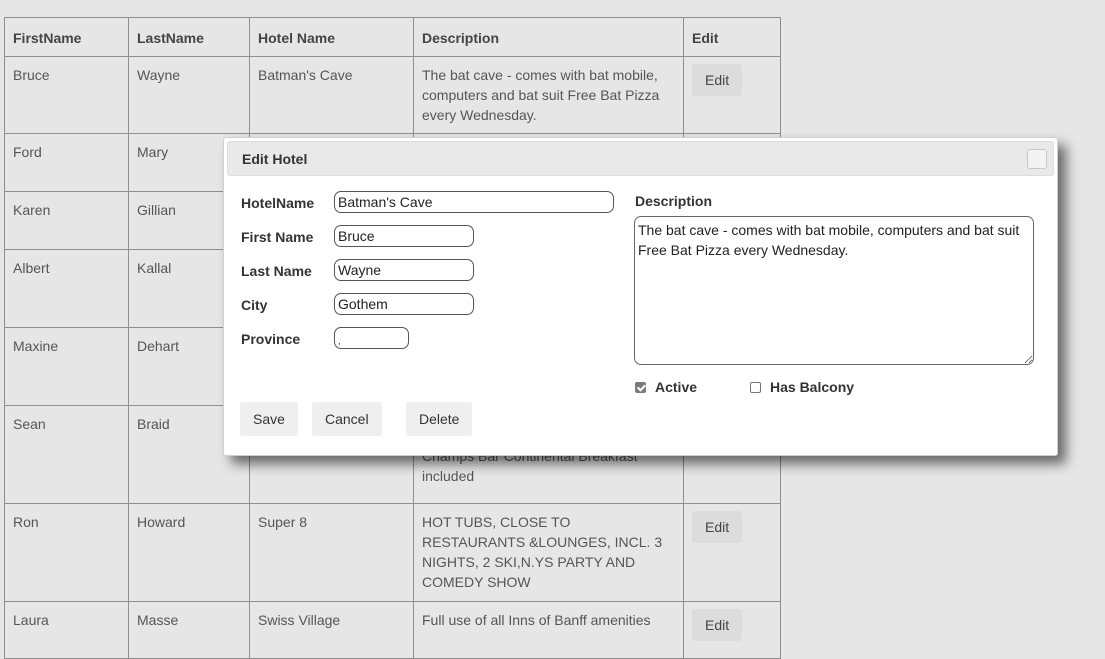  I want to click on header-description: Description, so click(548, 37).